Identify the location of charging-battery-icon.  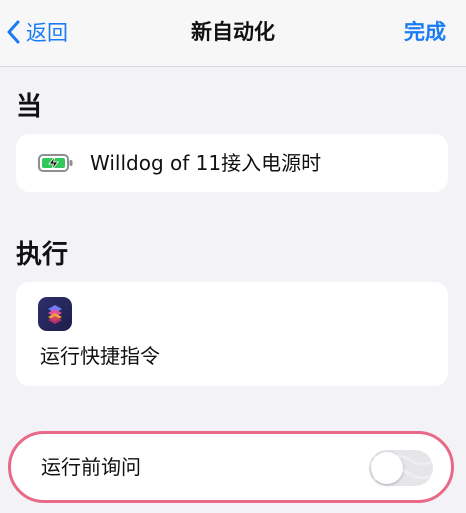
(55, 163).